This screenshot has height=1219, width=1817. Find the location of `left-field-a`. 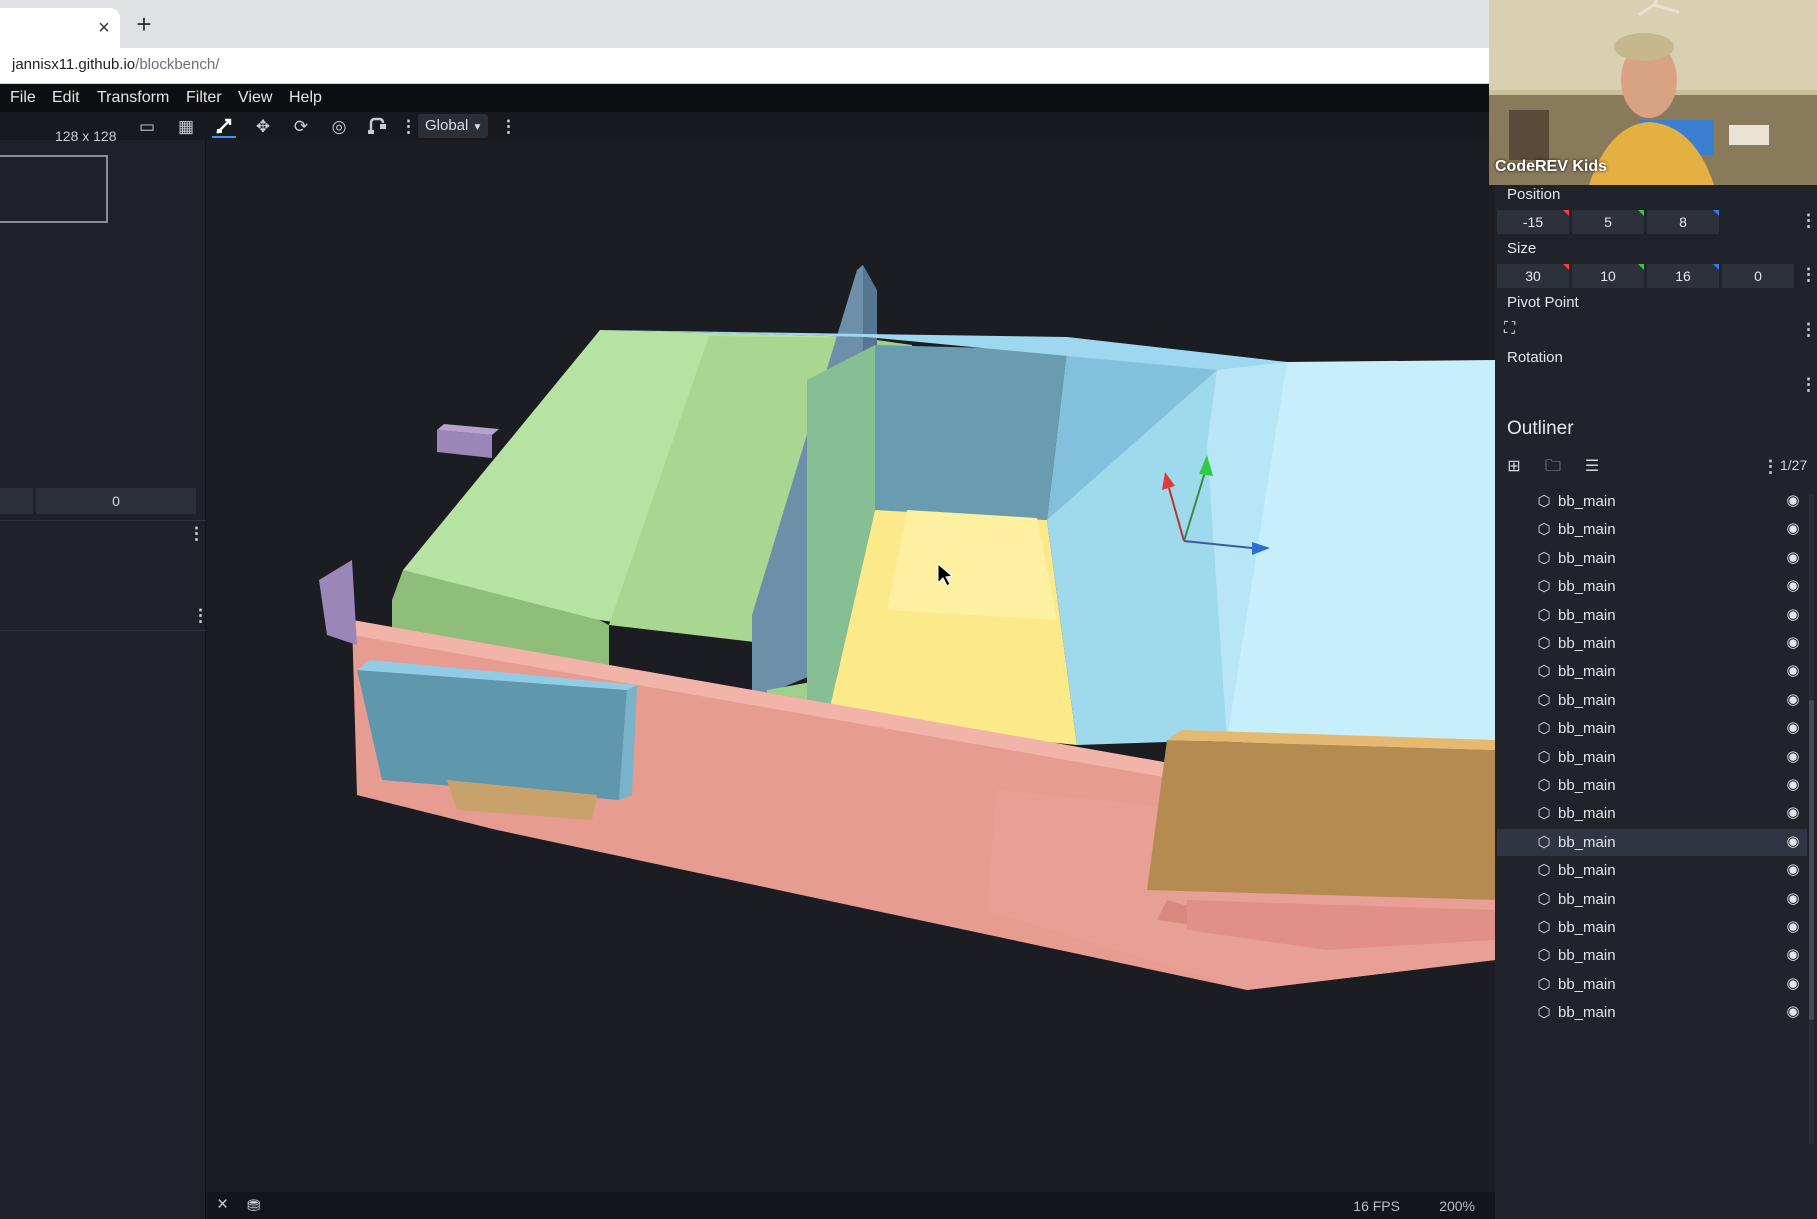

left-field-a is located at coordinates (16, 501).